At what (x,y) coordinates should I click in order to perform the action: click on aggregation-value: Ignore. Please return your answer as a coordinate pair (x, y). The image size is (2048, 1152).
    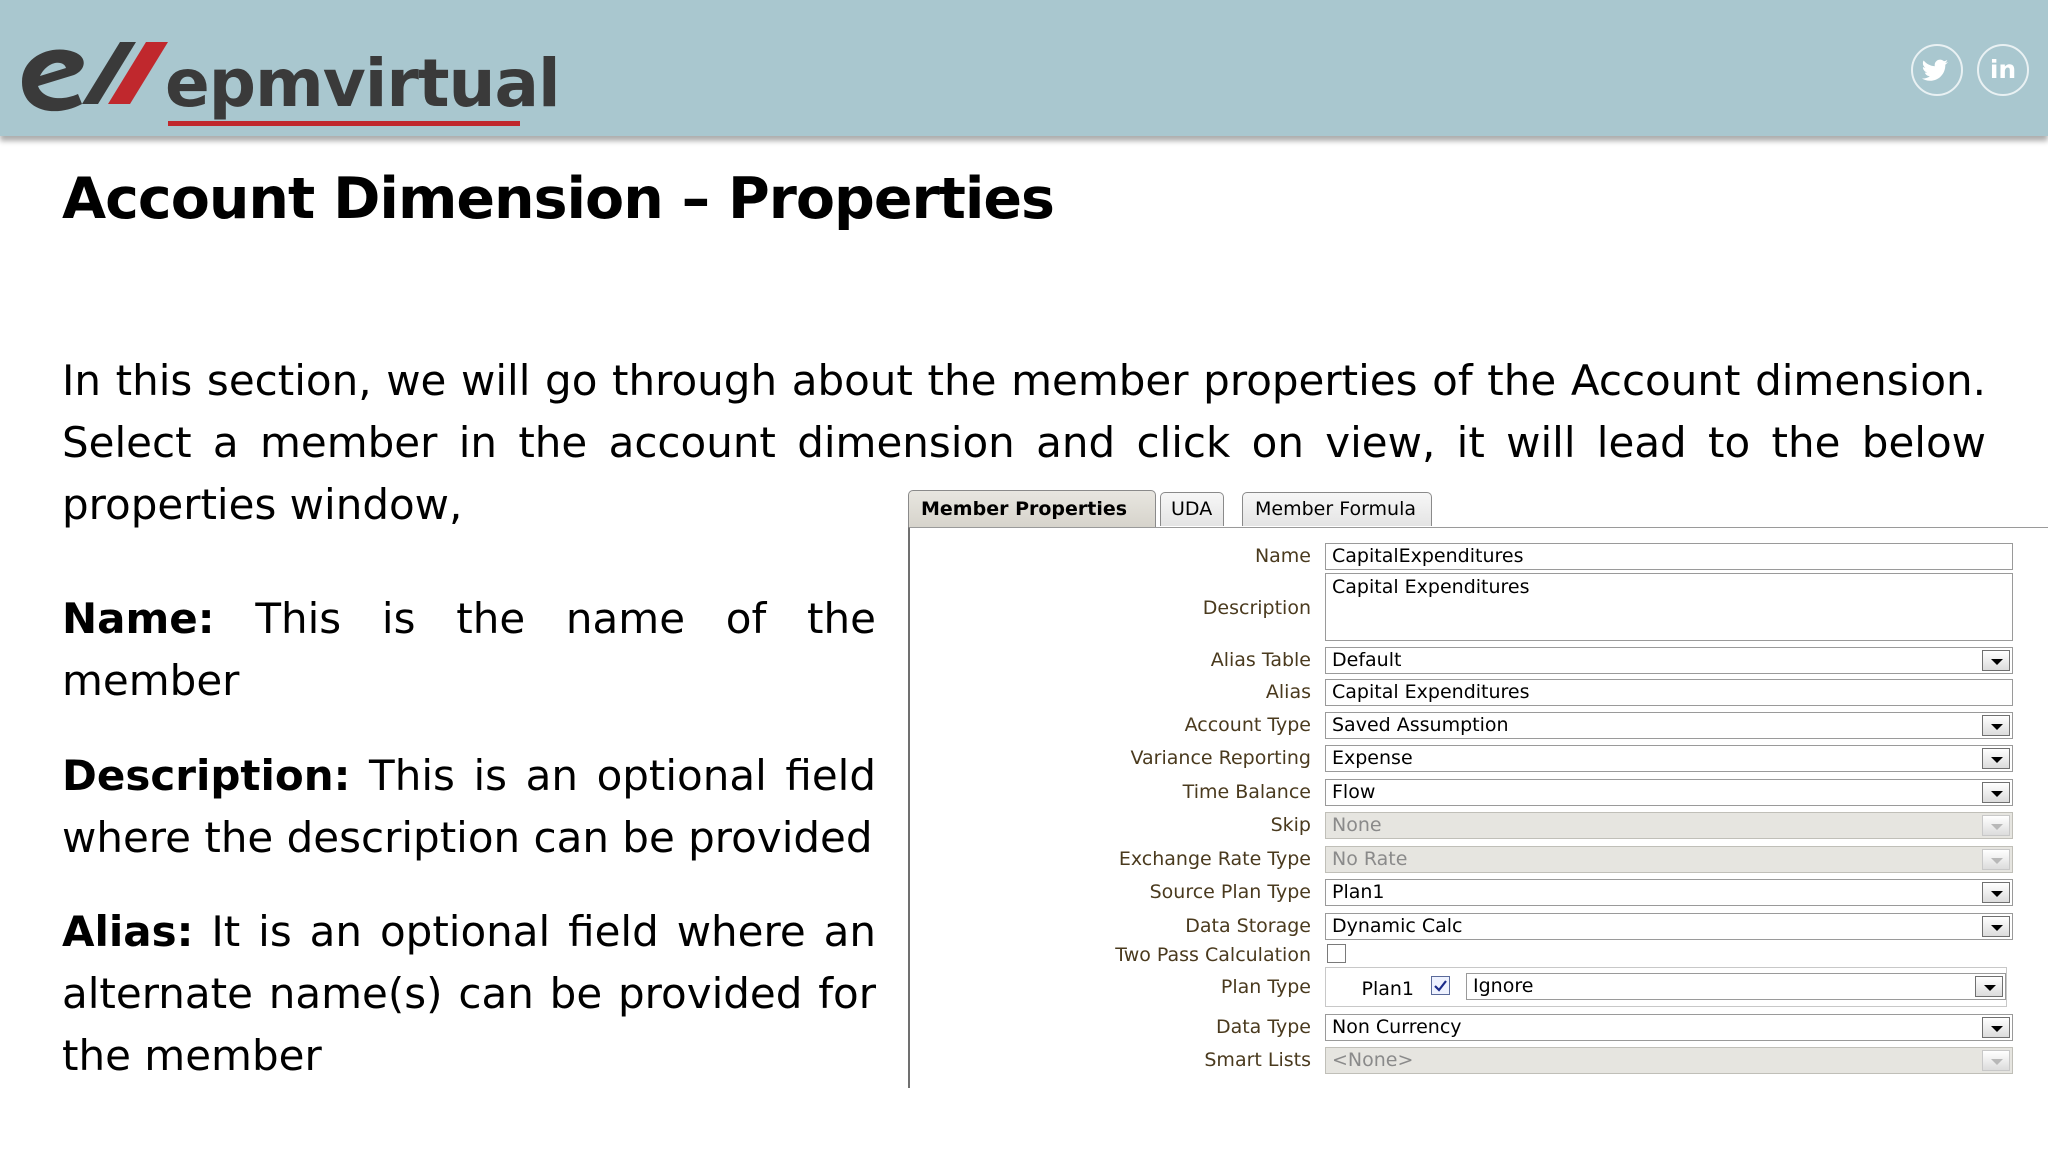
    Looking at the image, I should click on (1503, 986).